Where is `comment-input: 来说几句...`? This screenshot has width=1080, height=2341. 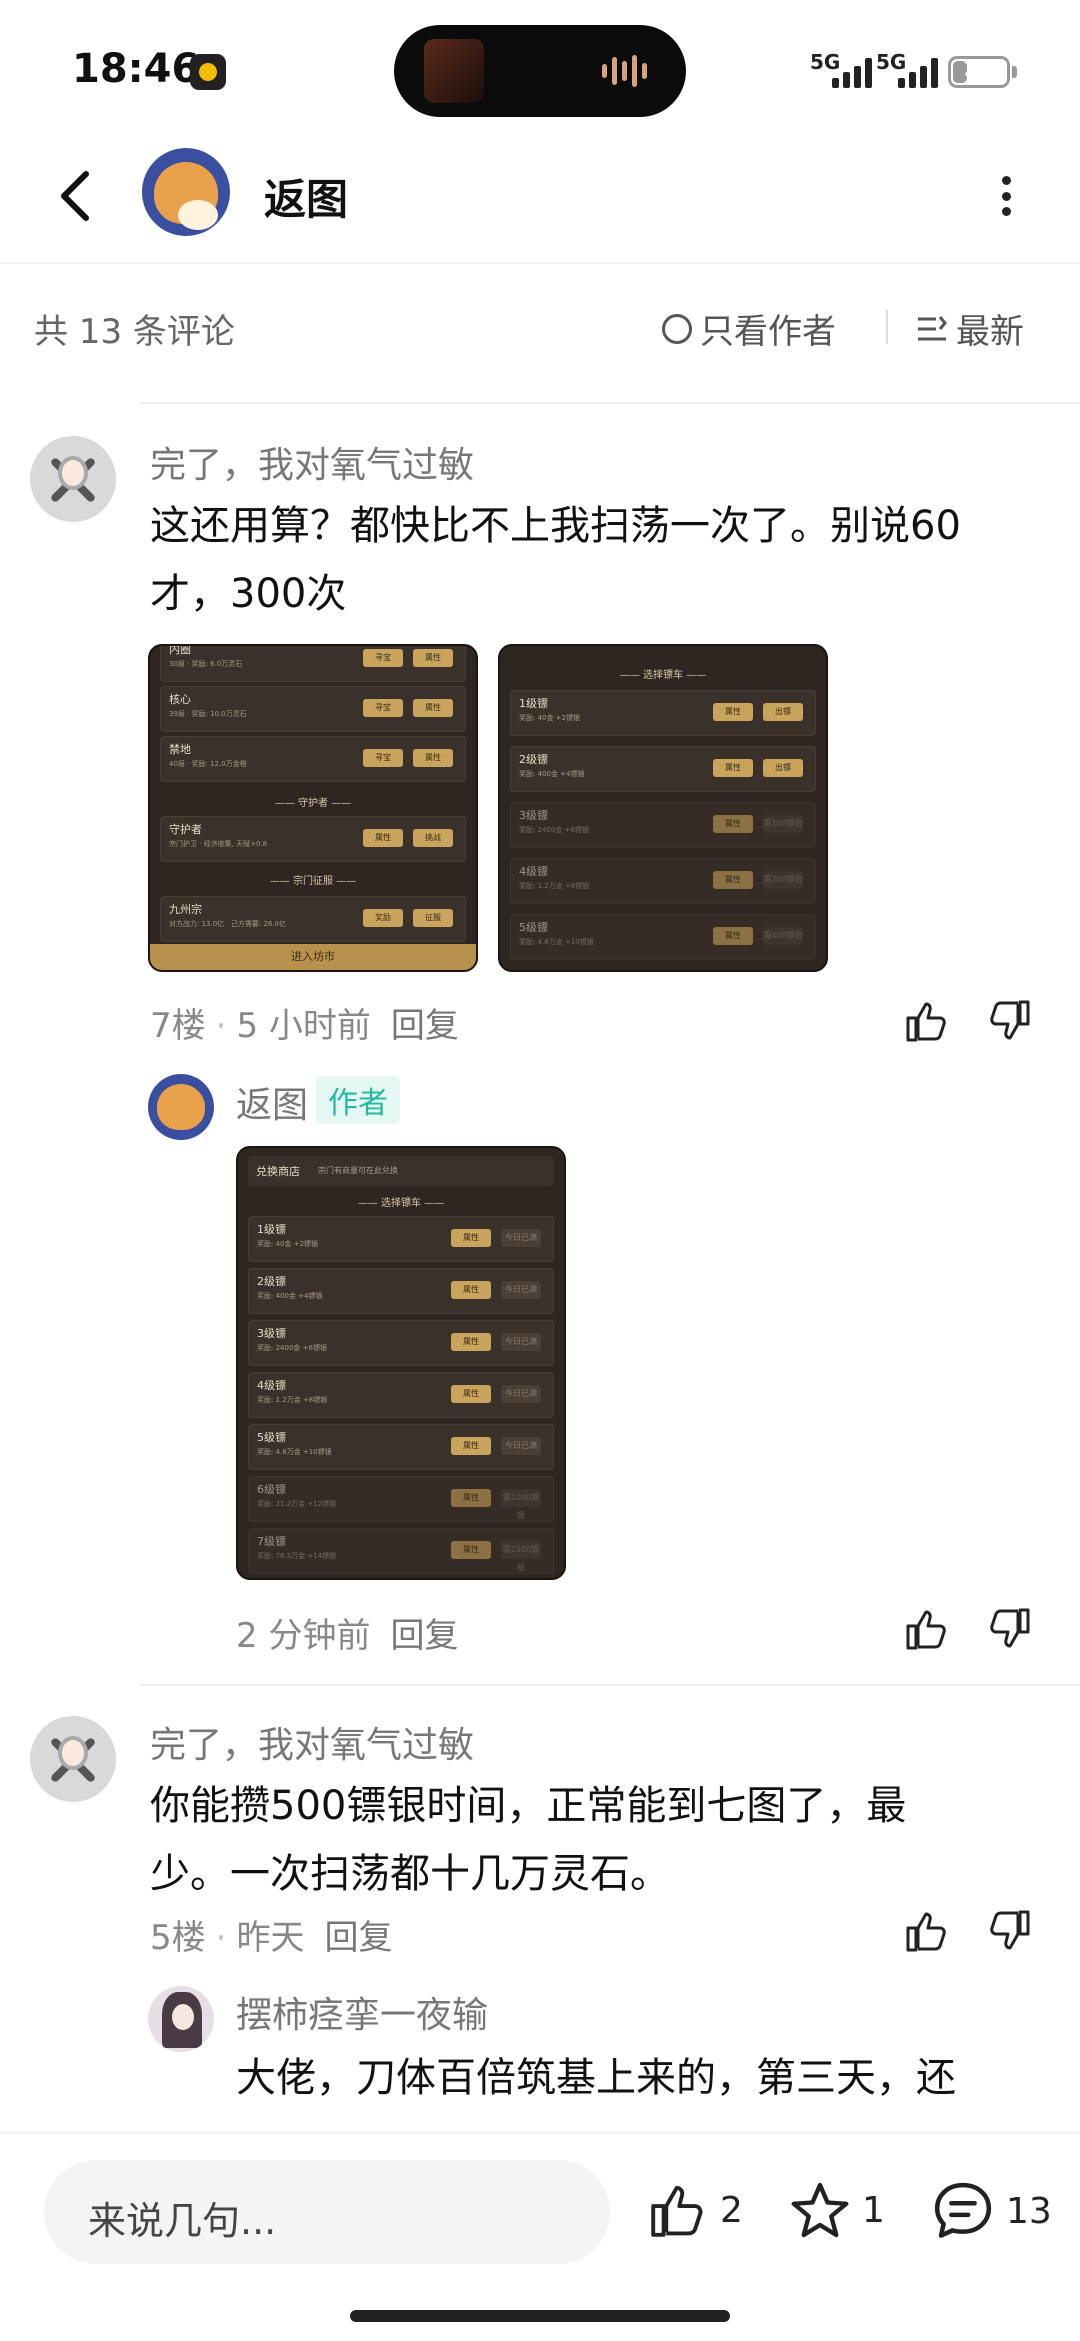
comment-input: 来说几句... is located at coordinates (327, 2212).